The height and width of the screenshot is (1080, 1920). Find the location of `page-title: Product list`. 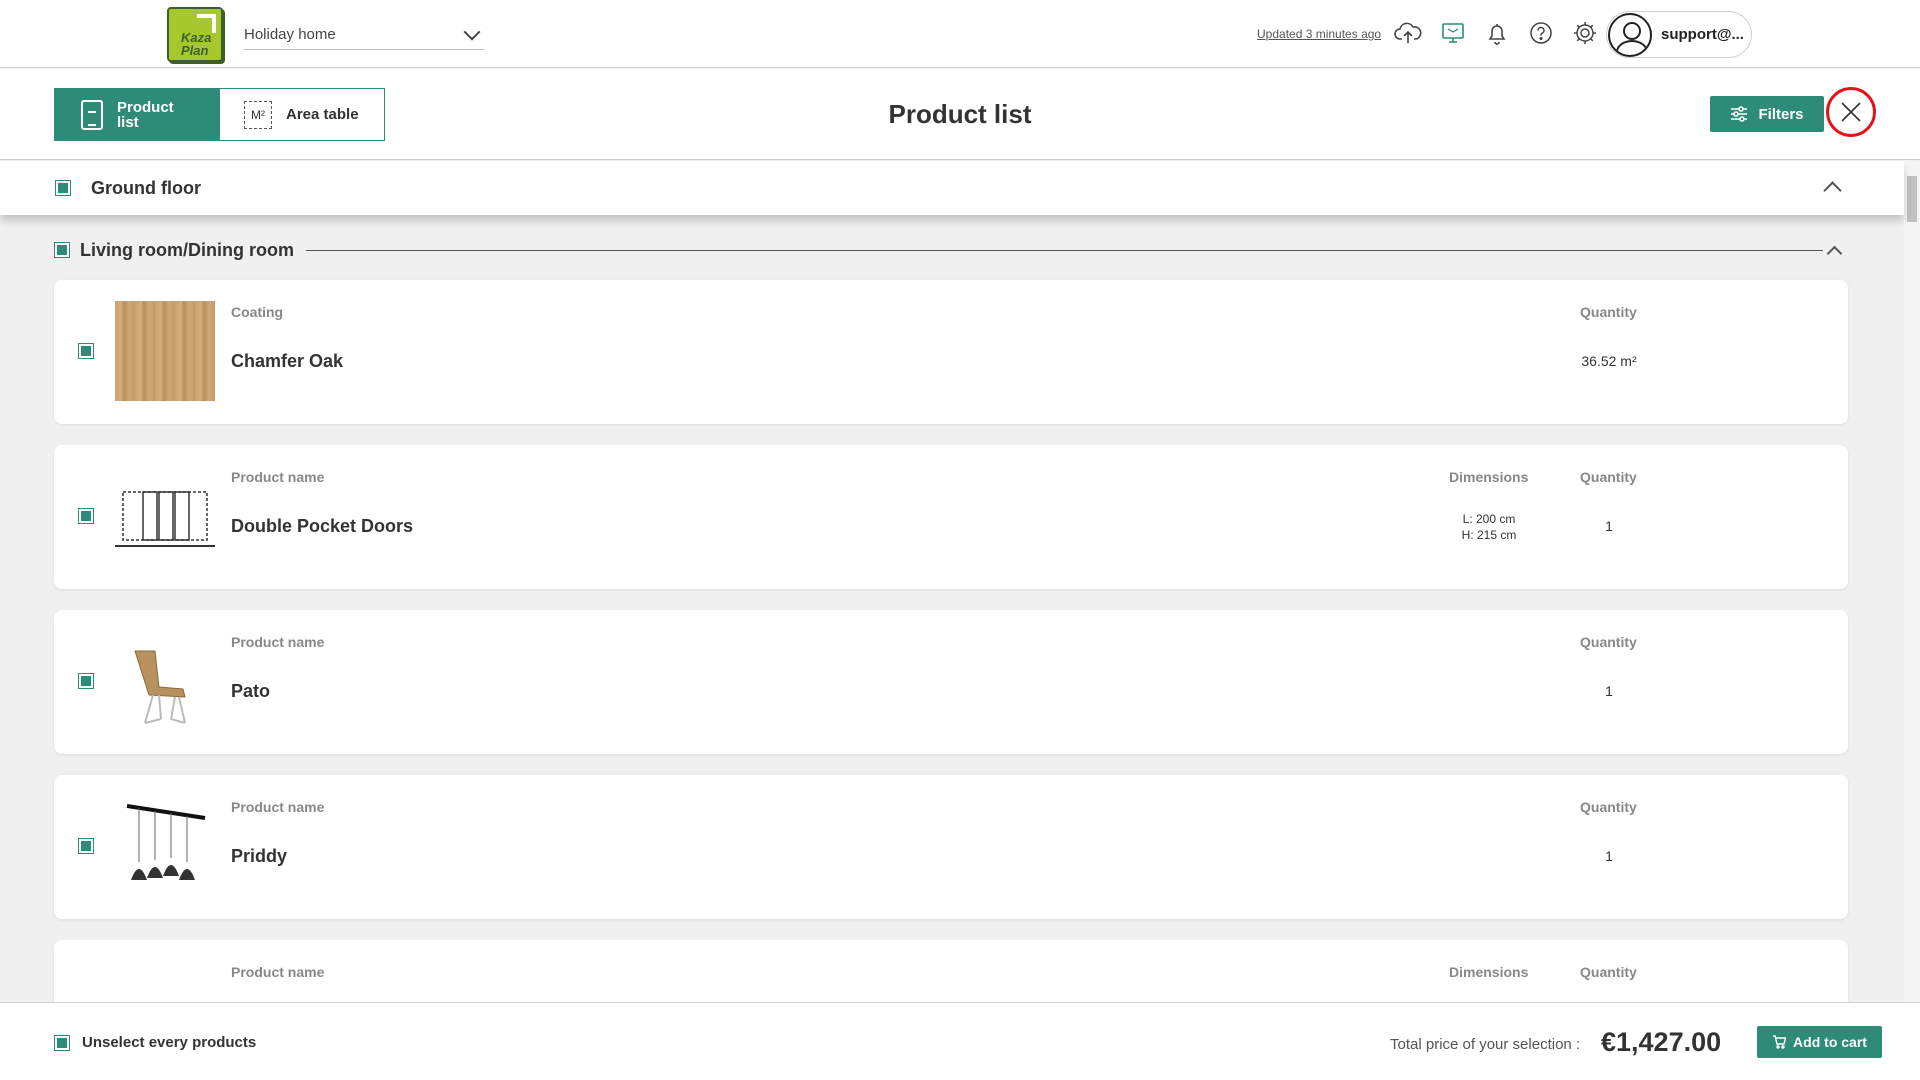

page-title: Product list is located at coordinates (960, 114).